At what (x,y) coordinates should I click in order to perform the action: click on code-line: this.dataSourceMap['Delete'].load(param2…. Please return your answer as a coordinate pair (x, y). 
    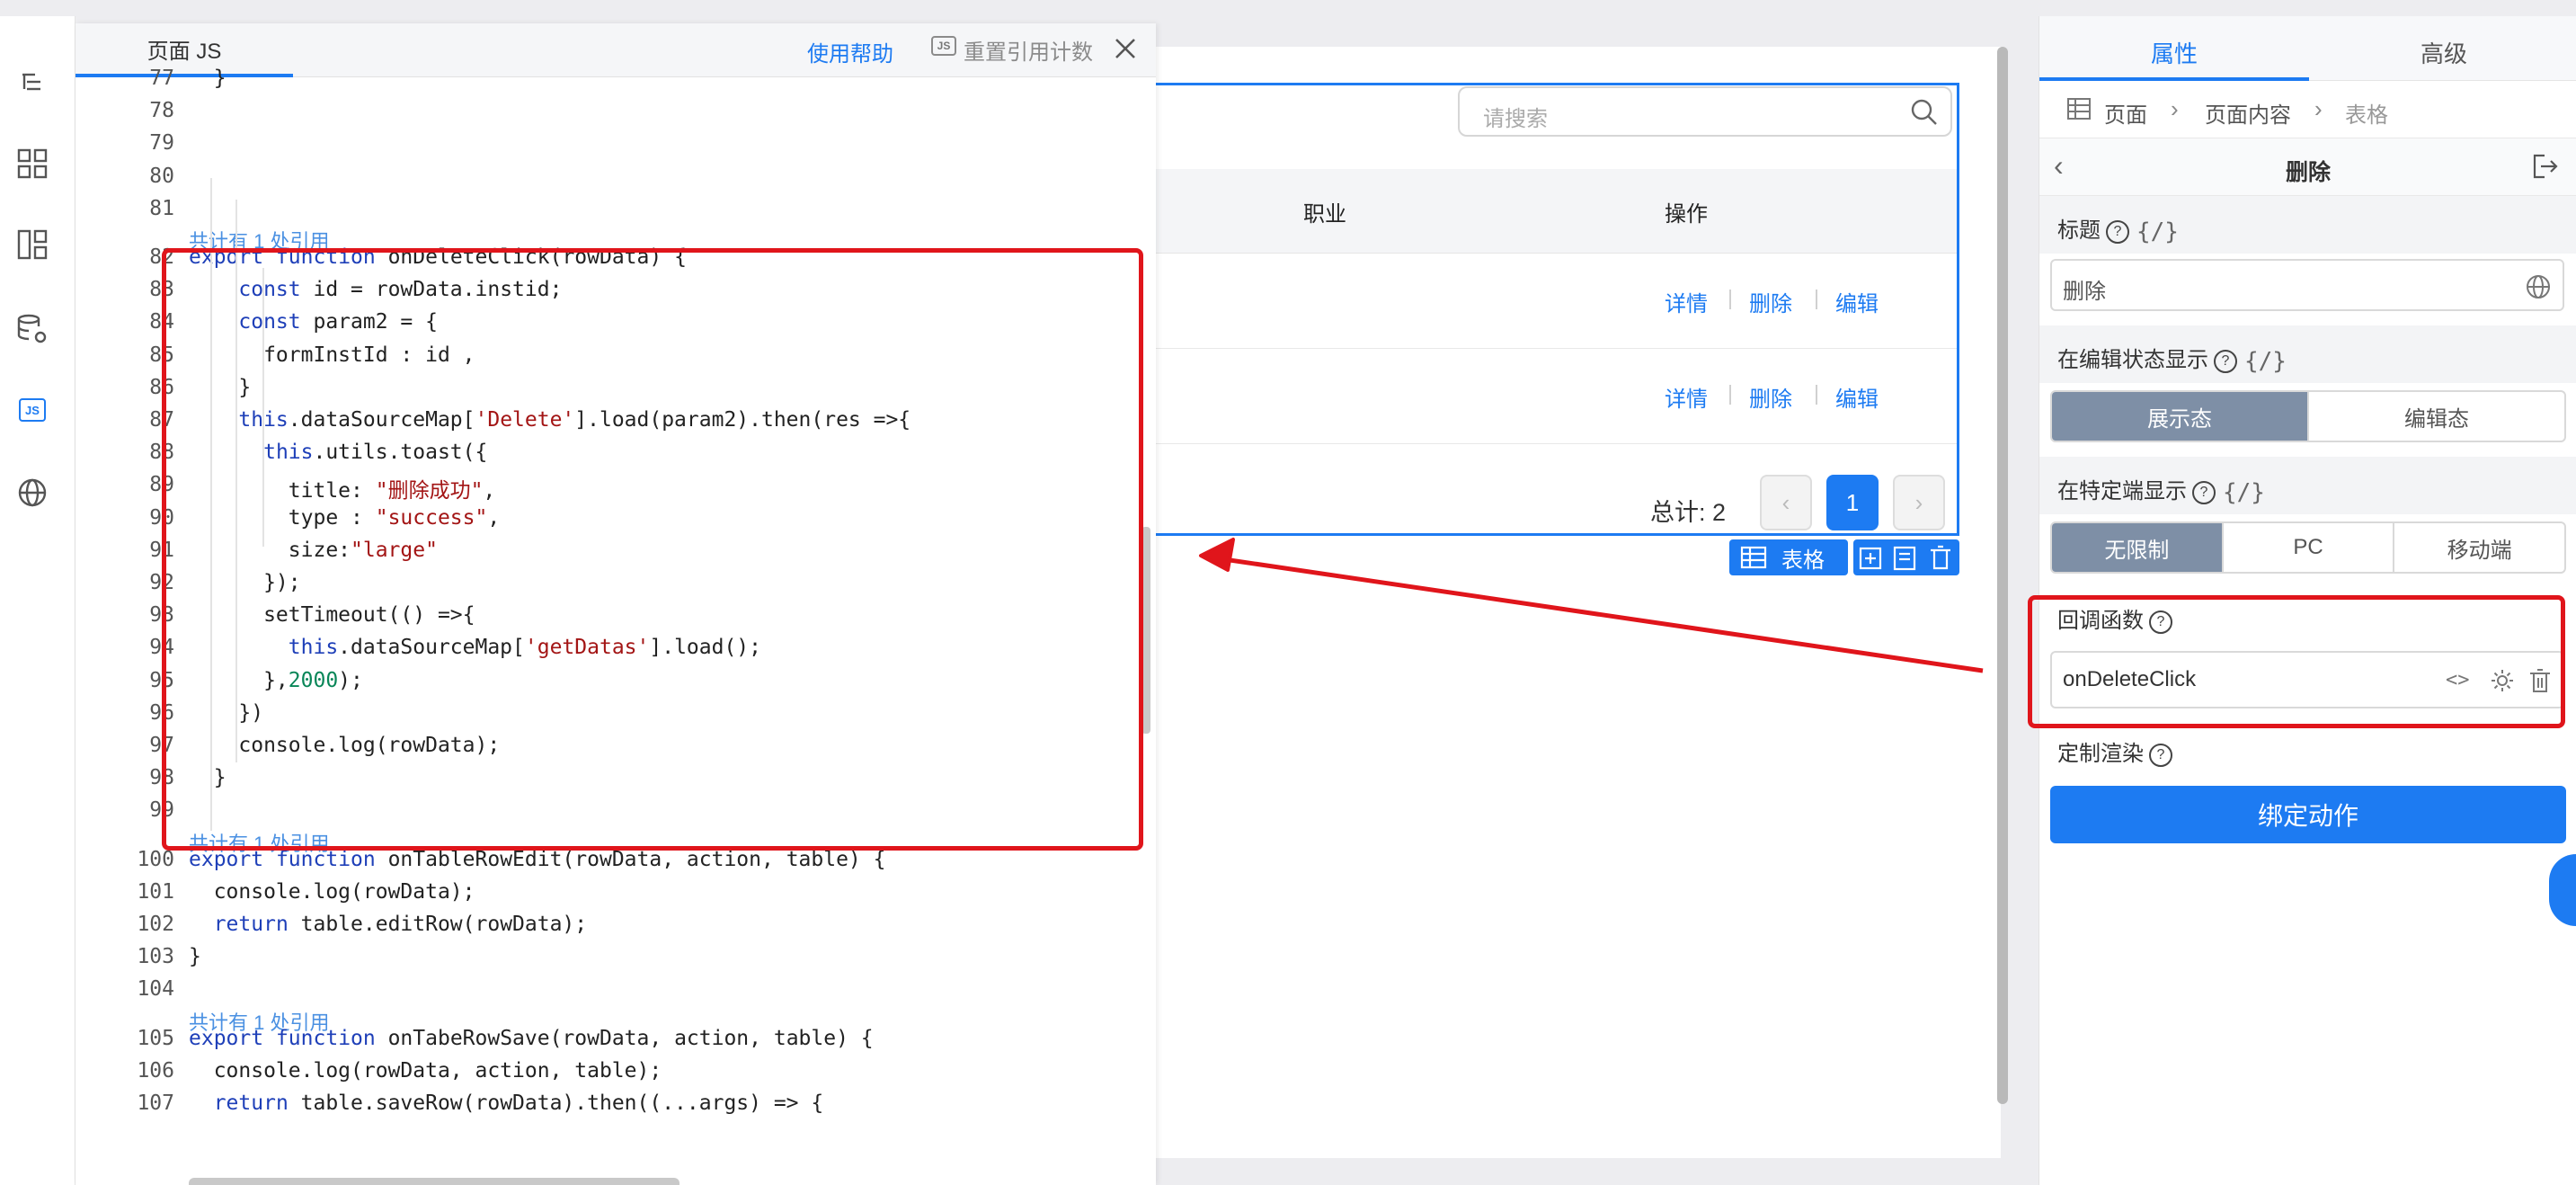
    Looking at the image, I should click on (549, 420).